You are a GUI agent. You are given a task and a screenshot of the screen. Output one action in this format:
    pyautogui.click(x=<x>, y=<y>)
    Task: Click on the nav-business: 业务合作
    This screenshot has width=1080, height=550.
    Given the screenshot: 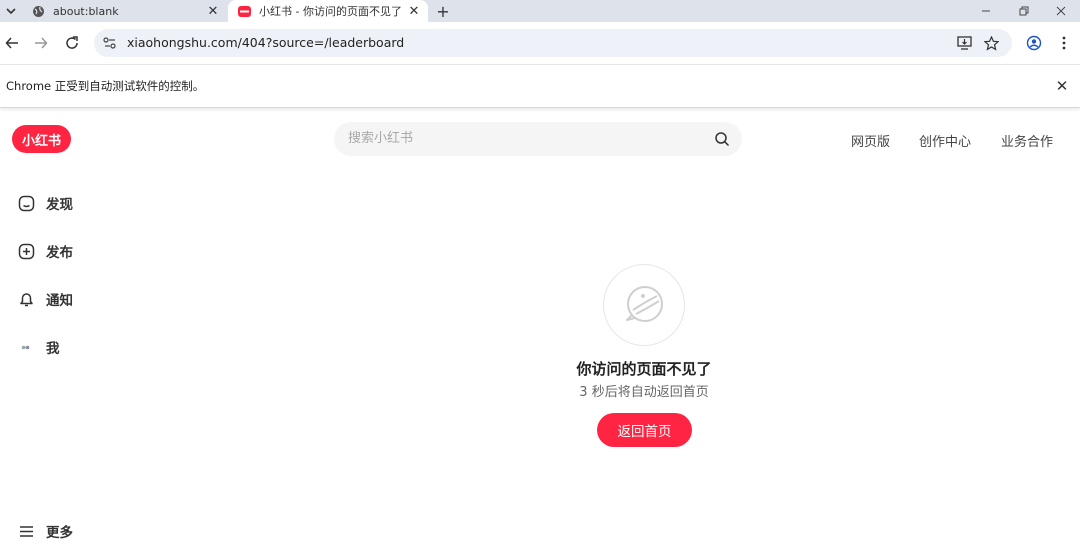 What is the action you would take?
    pyautogui.click(x=1027, y=140)
    